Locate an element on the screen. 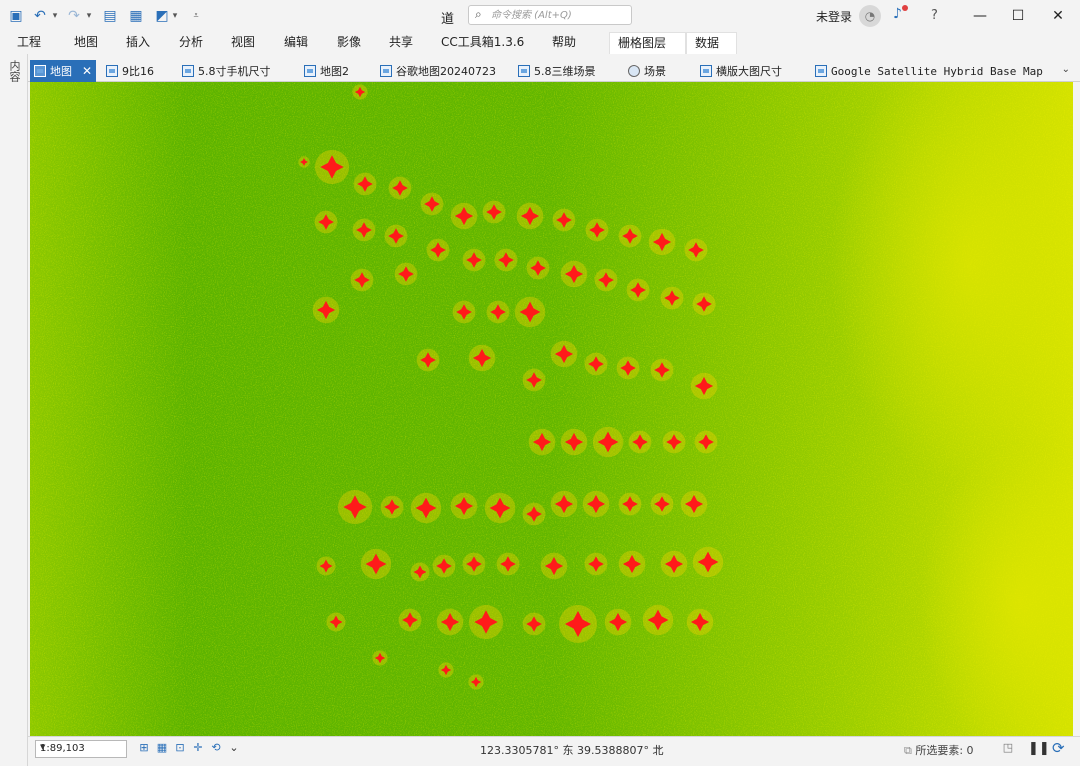  notification-bell-icon: ♪ is located at coordinates (900, 13).